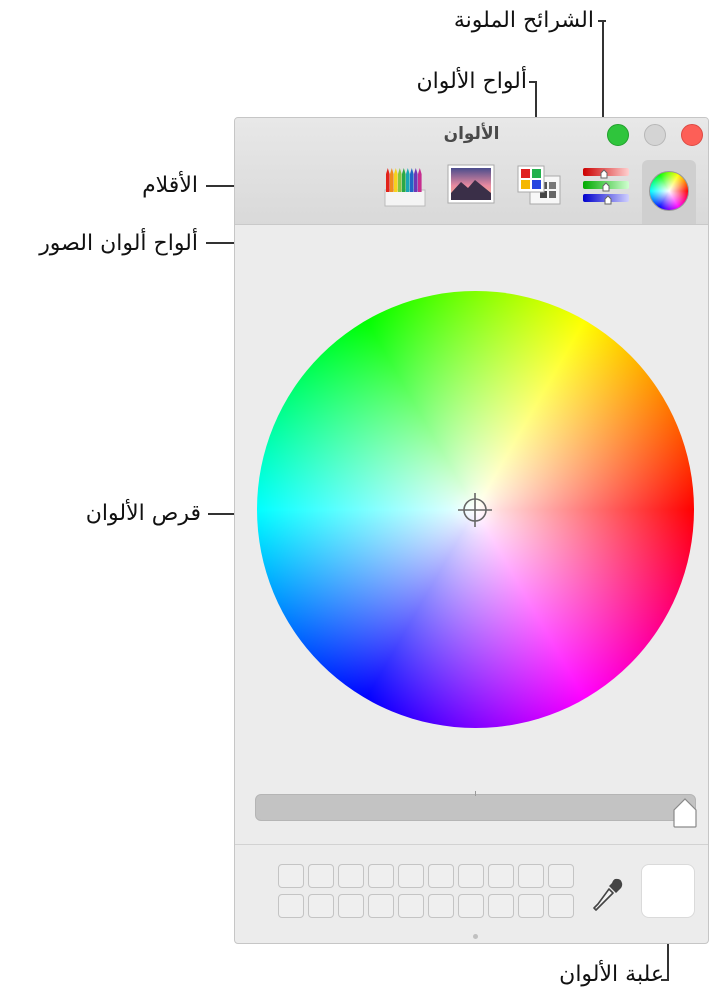  What do you see at coordinates (608, 895) in the screenshot?
I see `eyedropper-icon` at bounding box center [608, 895].